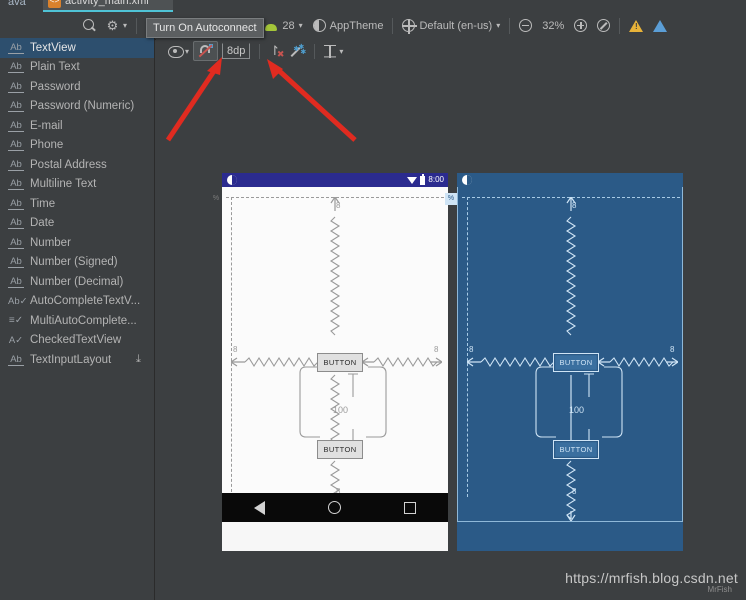  I want to click on nav-recents-icon, so click(410, 507).